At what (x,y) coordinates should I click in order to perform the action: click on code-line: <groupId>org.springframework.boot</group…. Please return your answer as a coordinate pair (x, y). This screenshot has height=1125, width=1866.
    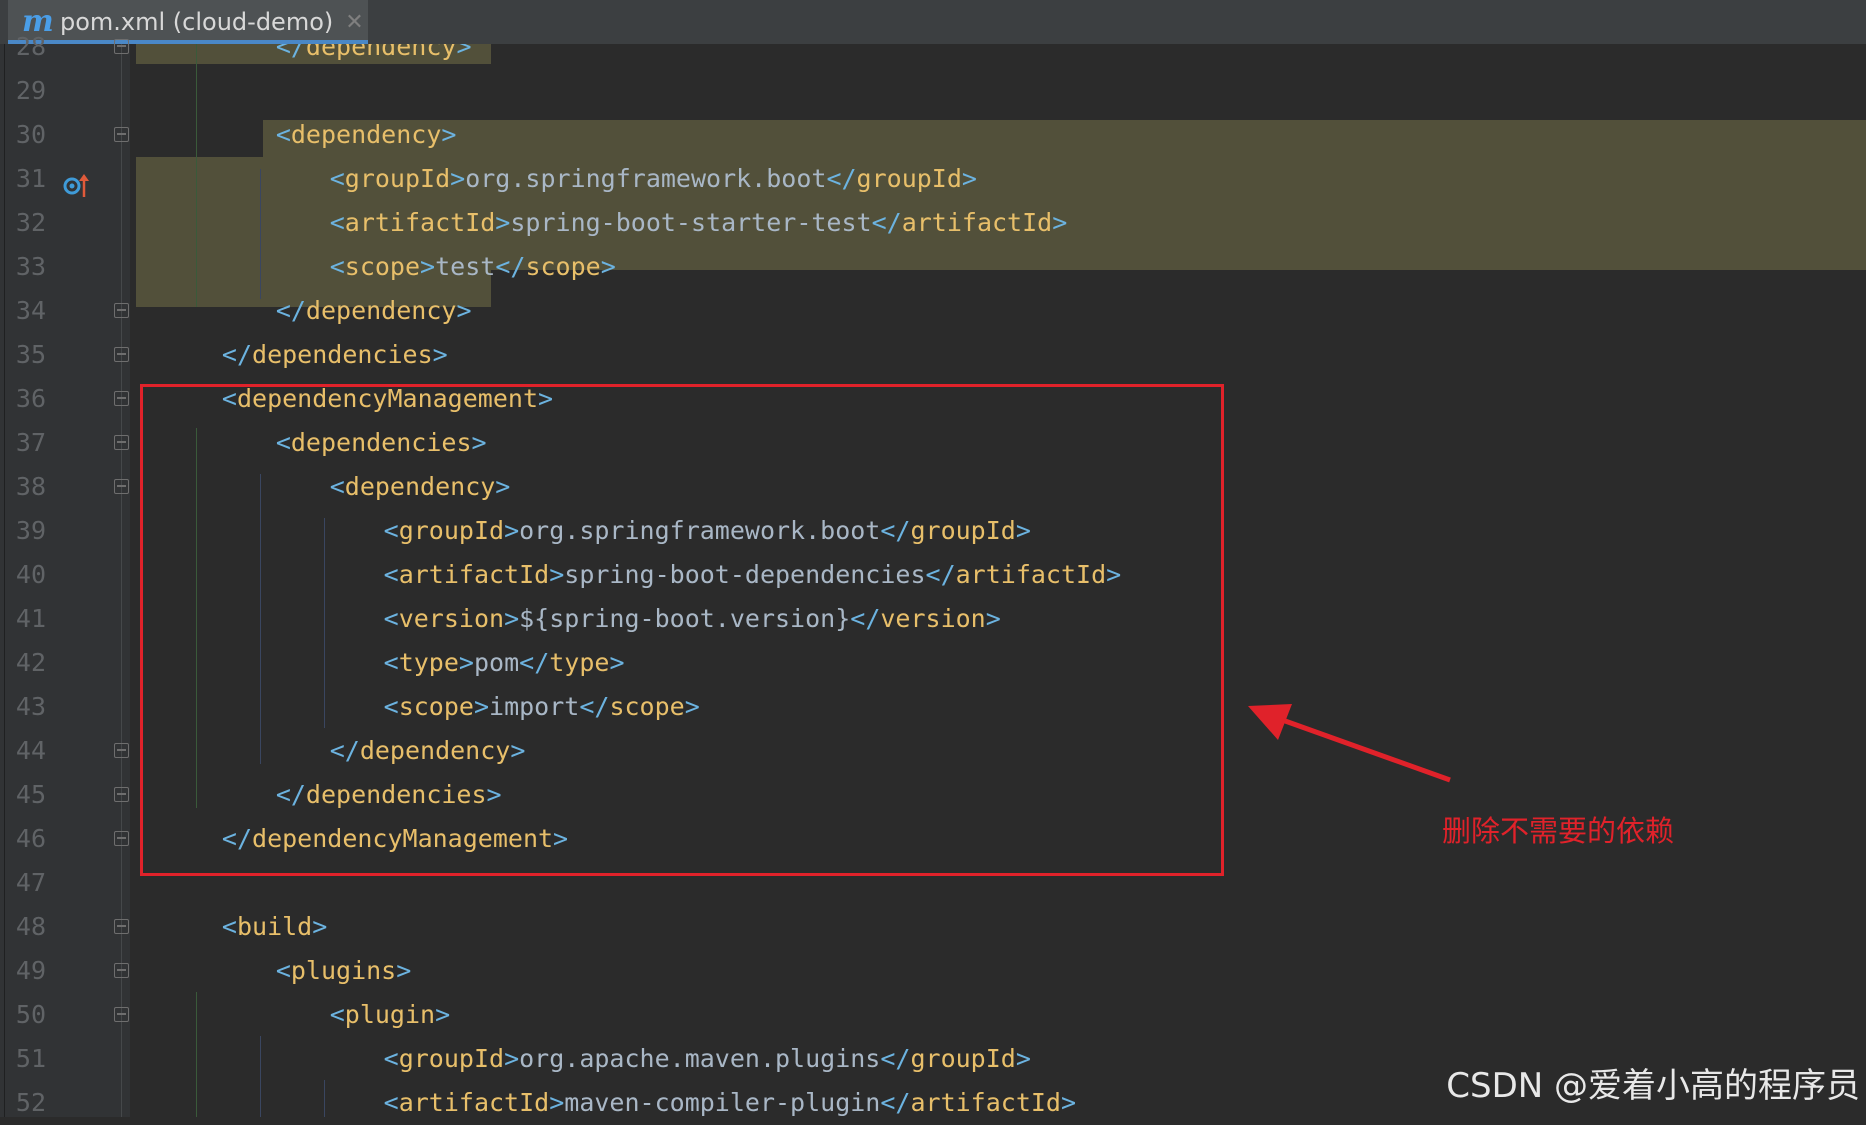
    Looking at the image, I should click on (653, 179).